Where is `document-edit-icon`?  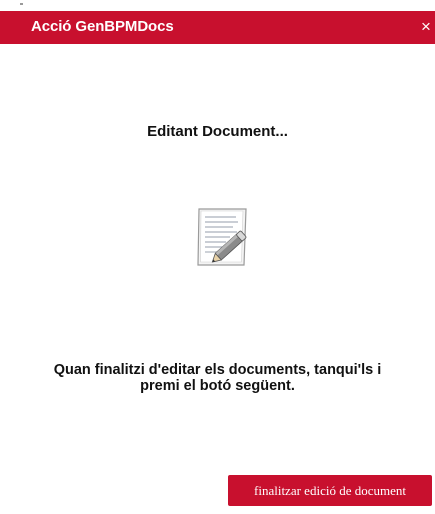 document-edit-icon is located at coordinates (225, 238).